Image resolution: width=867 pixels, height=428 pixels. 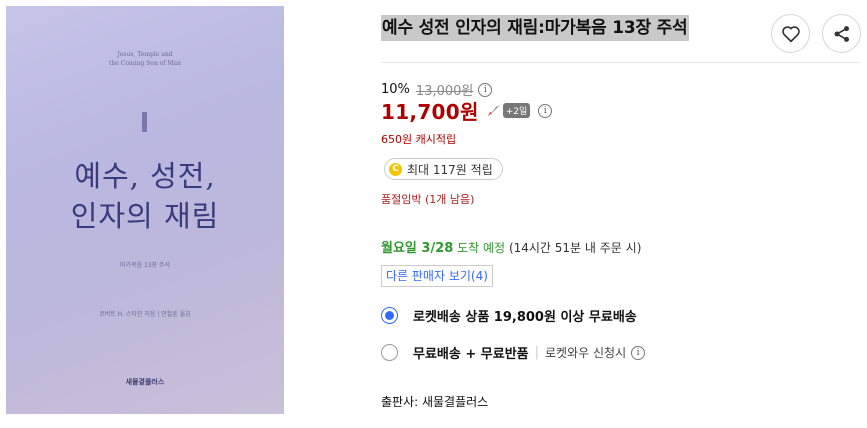 I want to click on cover-authors: 로버트 H. 스타인 지음 | 안철훈 옮김, so click(x=145, y=314).